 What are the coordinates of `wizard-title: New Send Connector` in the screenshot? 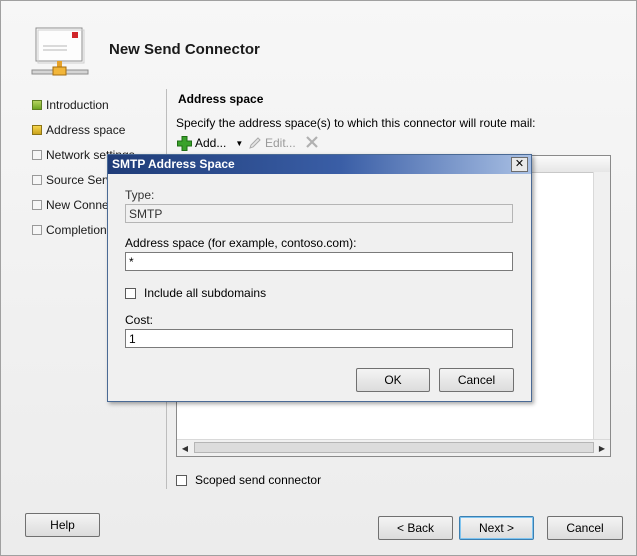 It's located at (184, 49).